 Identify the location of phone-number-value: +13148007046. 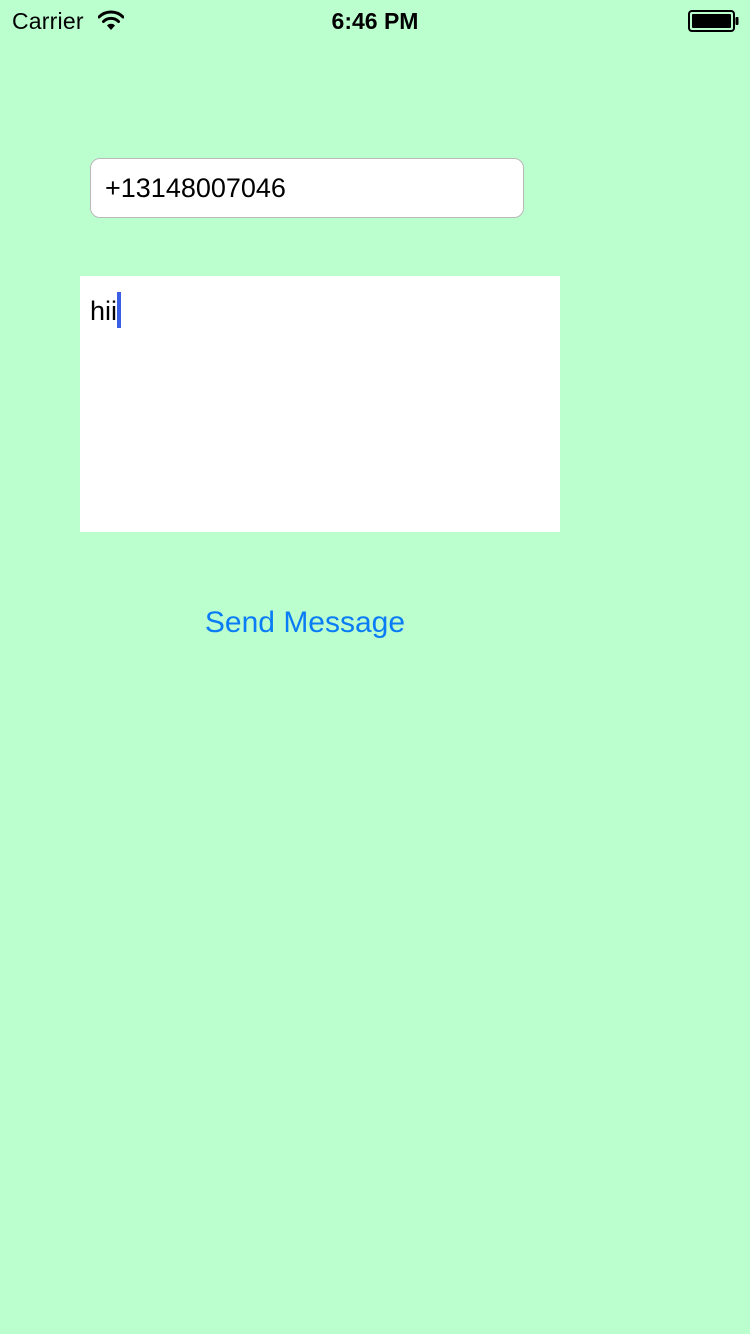
(195, 188).